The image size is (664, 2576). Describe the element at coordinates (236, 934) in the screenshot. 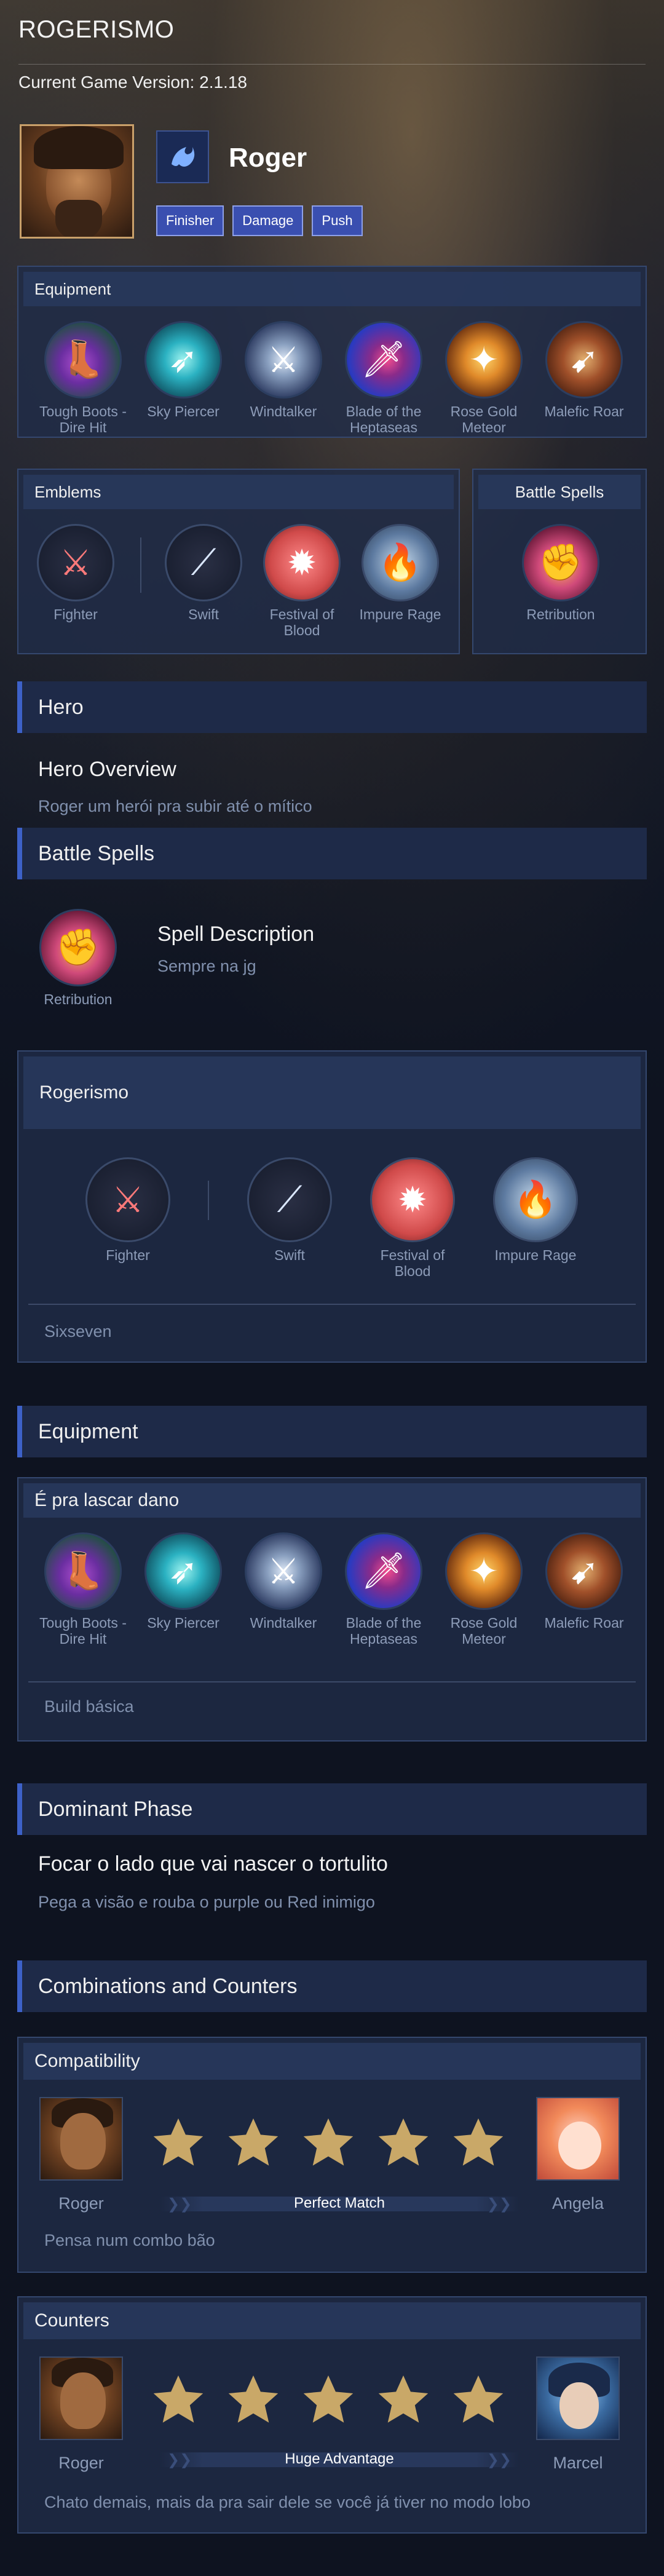

I see `spell-description-title: Spell Description` at that location.